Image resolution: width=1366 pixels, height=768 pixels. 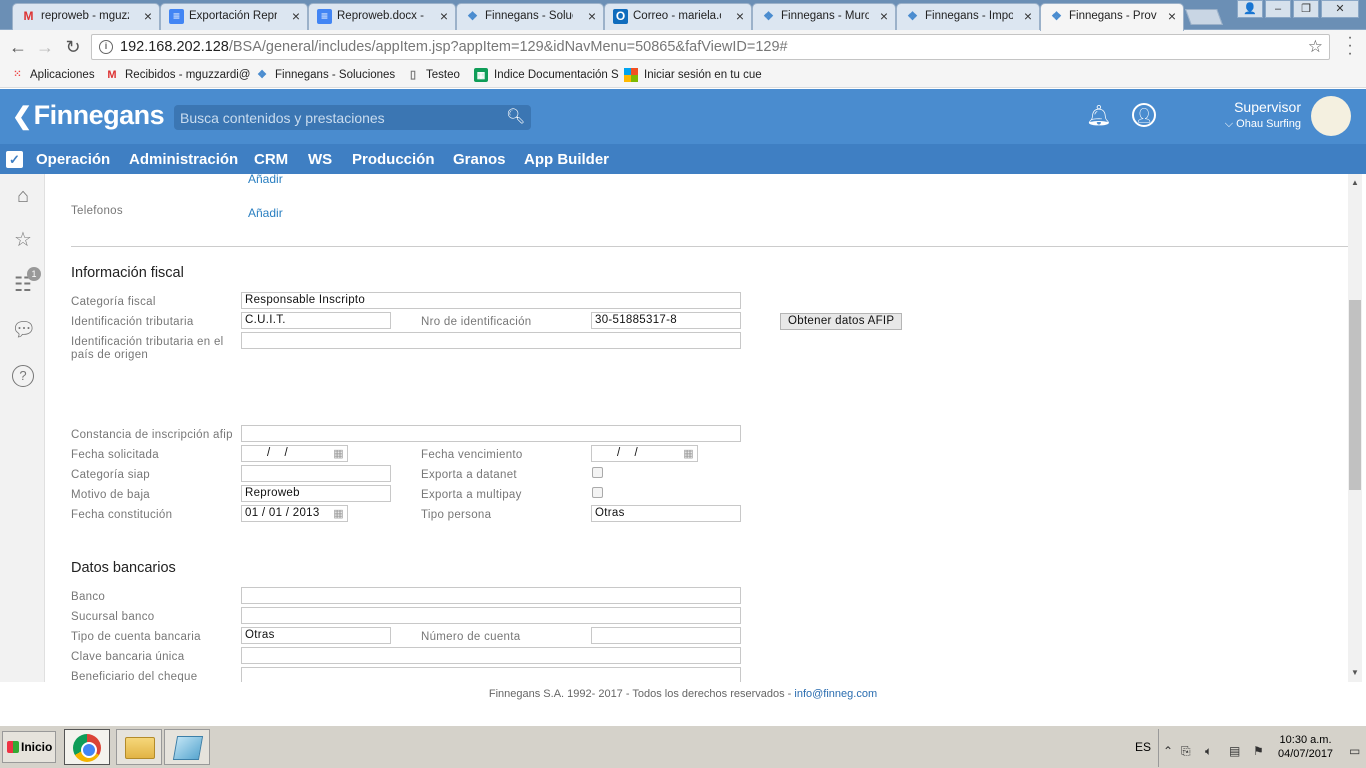 I want to click on cbu-field, so click(x=491, y=655).